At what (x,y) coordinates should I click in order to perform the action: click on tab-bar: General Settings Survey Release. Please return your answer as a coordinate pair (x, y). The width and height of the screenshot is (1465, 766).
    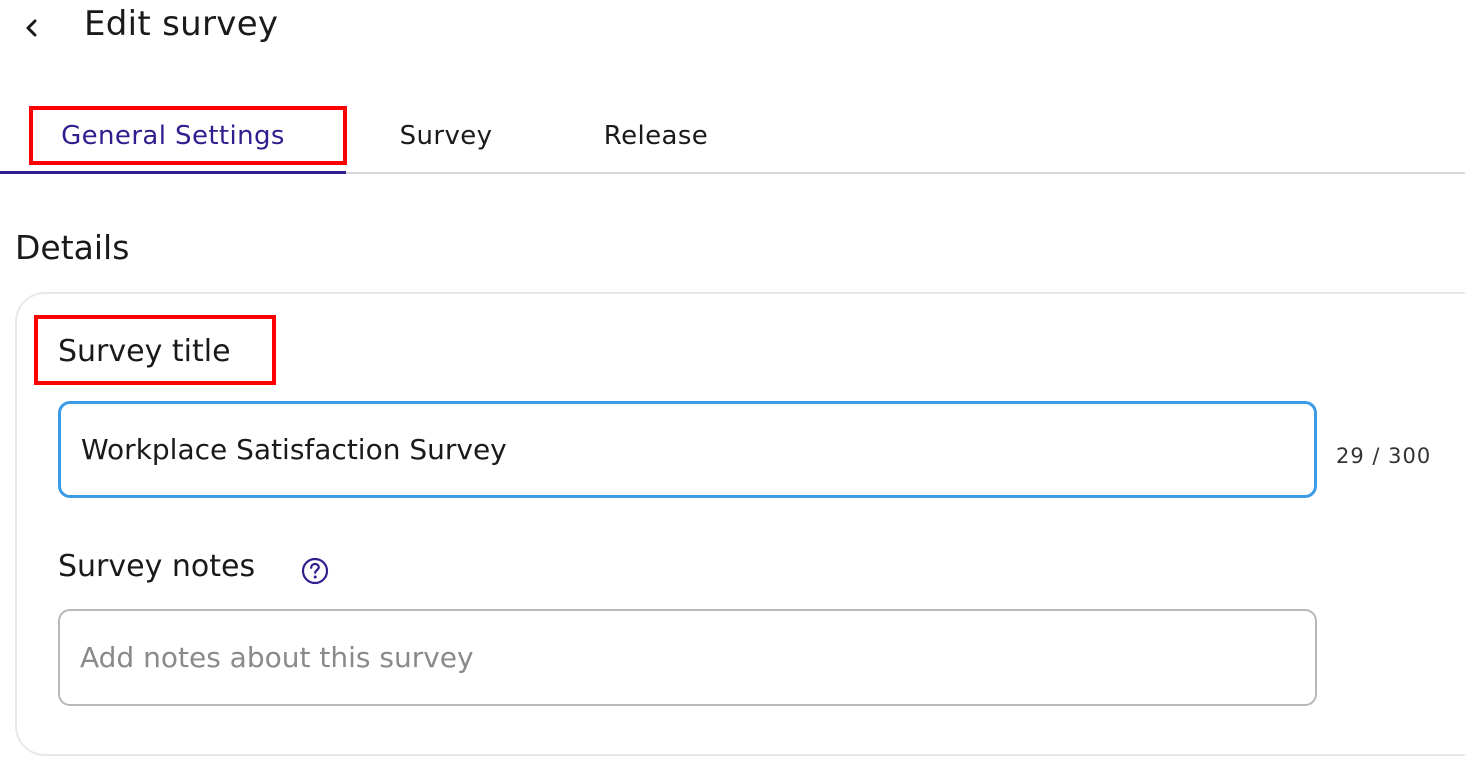
    Looking at the image, I should click on (732, 137).